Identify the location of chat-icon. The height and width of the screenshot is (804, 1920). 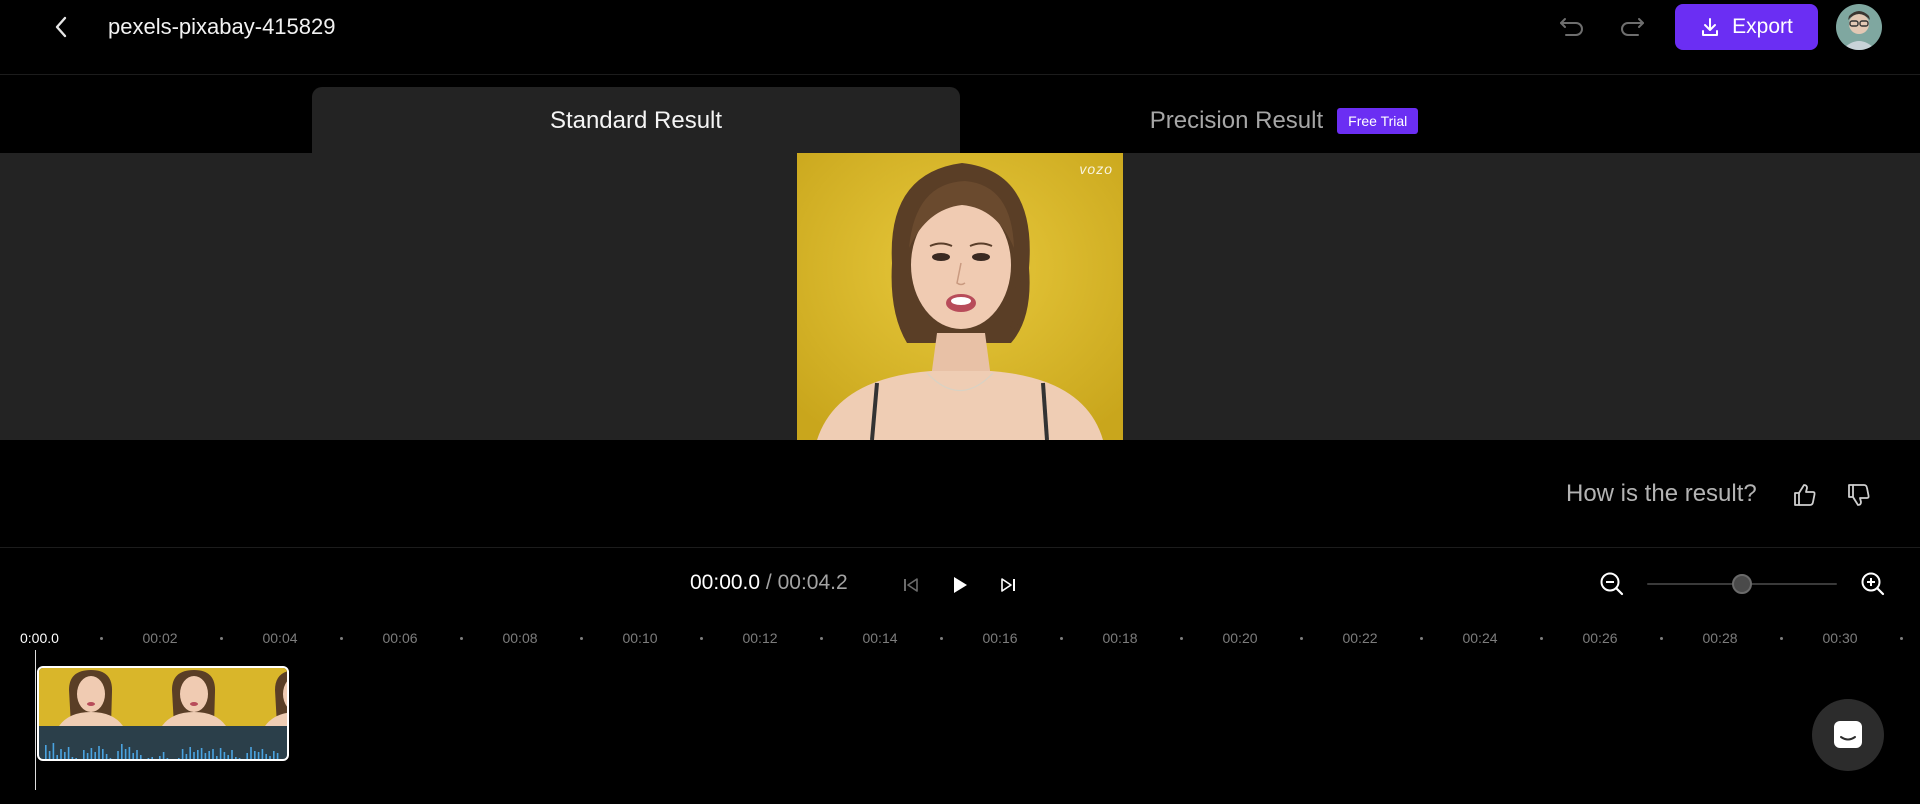
(1848, 734).